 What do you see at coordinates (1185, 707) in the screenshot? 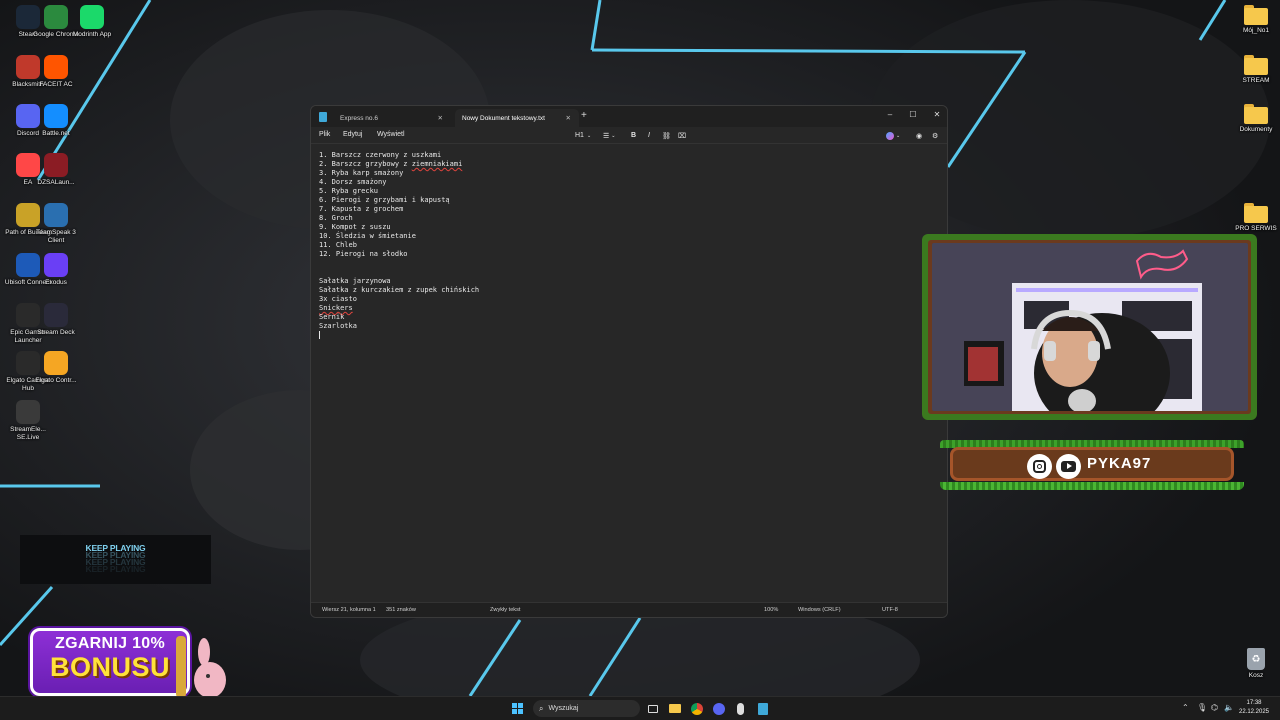
I see `tray-overflow-chevron-icon: ⌃` at bounding box center [1185, 707].